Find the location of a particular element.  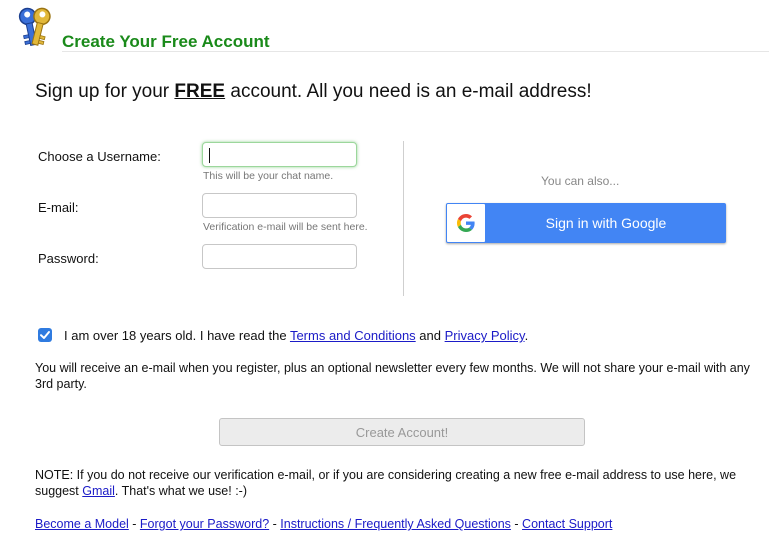

agreement-text-after: . is located at coordinates (526, 335).